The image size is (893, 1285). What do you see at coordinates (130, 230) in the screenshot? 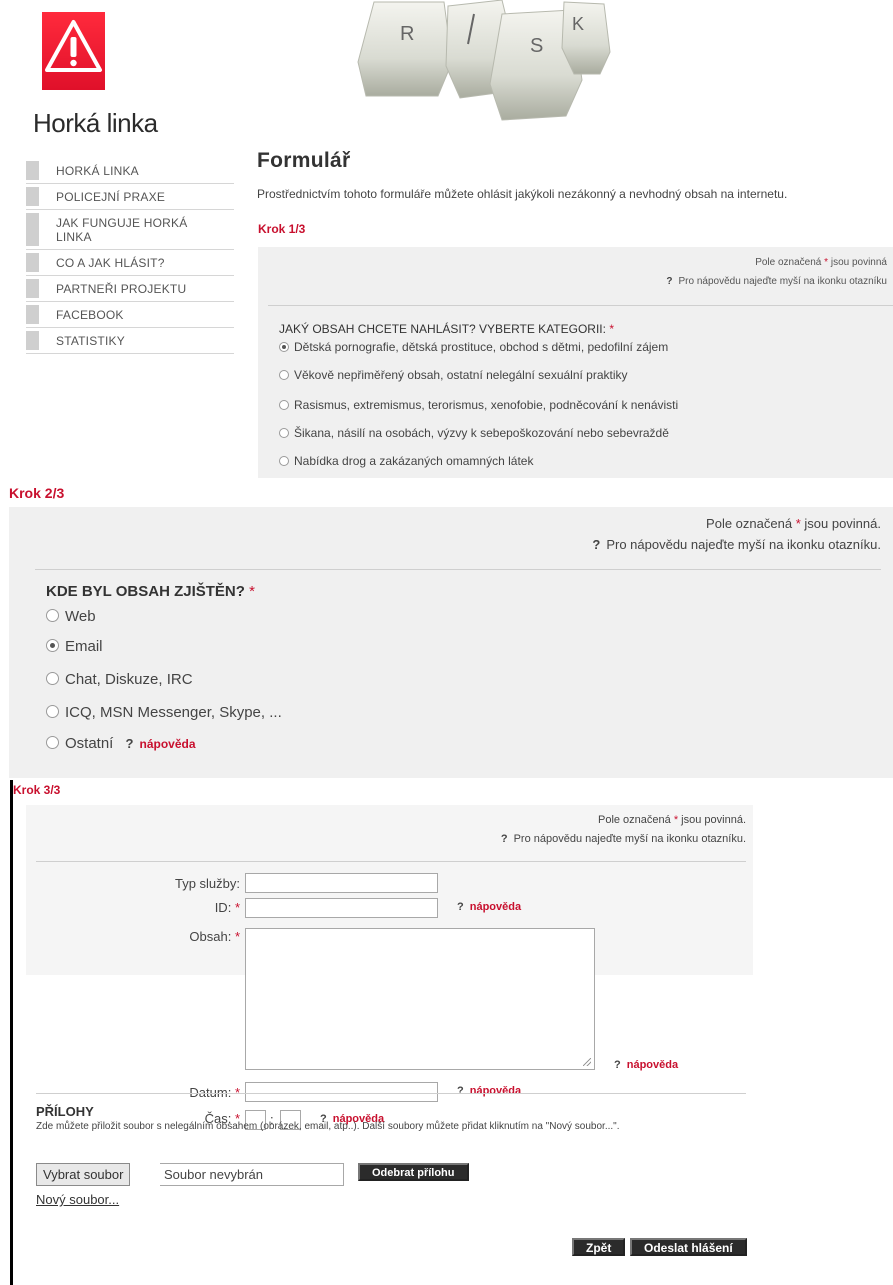
I see `nav-item-jak-funguje: JAK FUNGUJE HORKÁ LINKA` at bounding box center [130, 230].